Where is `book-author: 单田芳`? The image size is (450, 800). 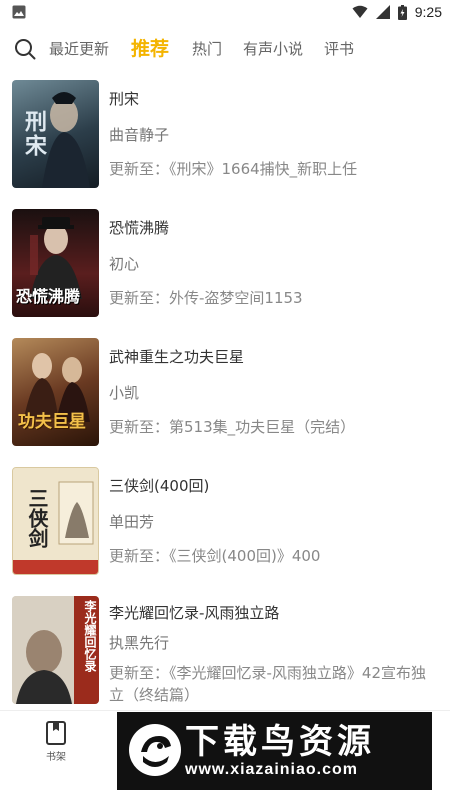 book-author: 单田芳 is located at coordinates (132, 522).